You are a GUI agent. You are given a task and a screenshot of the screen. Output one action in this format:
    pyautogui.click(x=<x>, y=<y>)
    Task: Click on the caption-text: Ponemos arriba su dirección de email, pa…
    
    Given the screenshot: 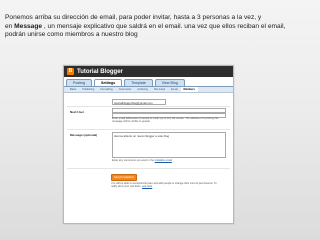 What is the action you would take?
    pyautogui.click(x=161, y=27)
    